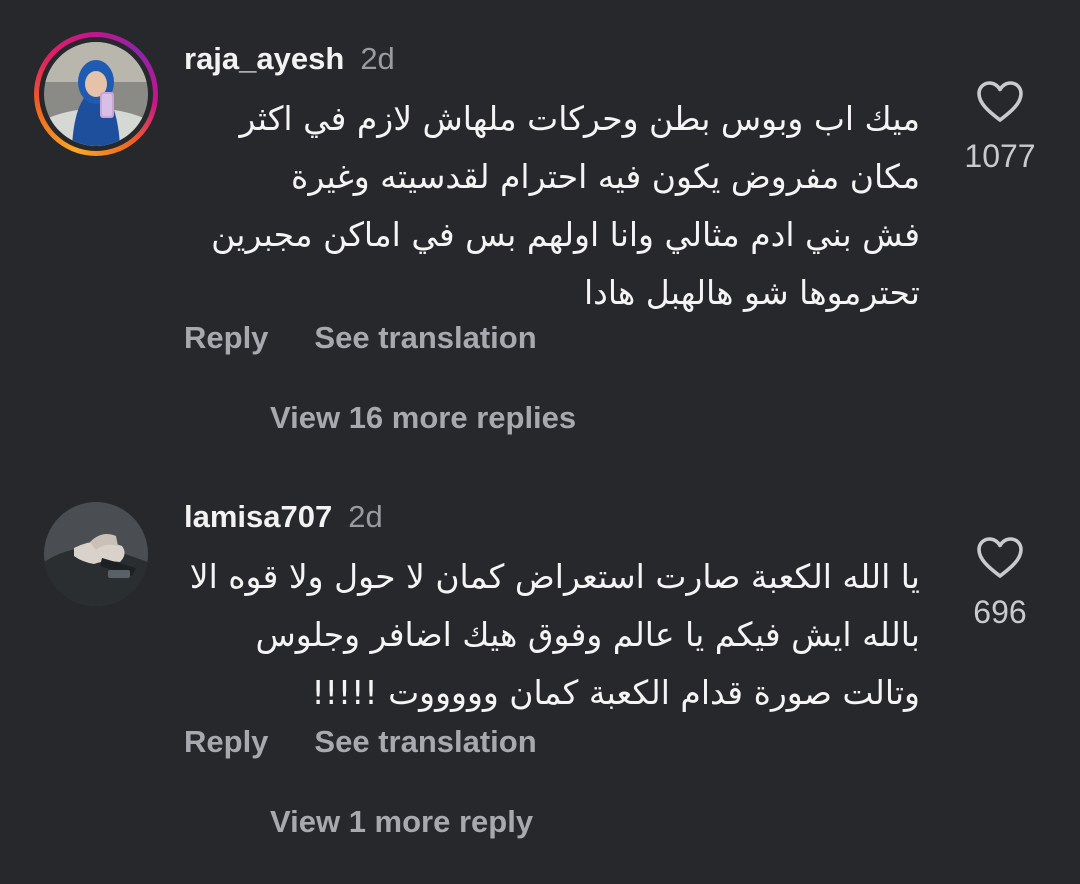 This screenshot has height=884, width=1080. Describe the element at coordinates (752, 292) in the screenshot. I see `comment-text-line: تحترموها شو هالهبل هادا` at that location.